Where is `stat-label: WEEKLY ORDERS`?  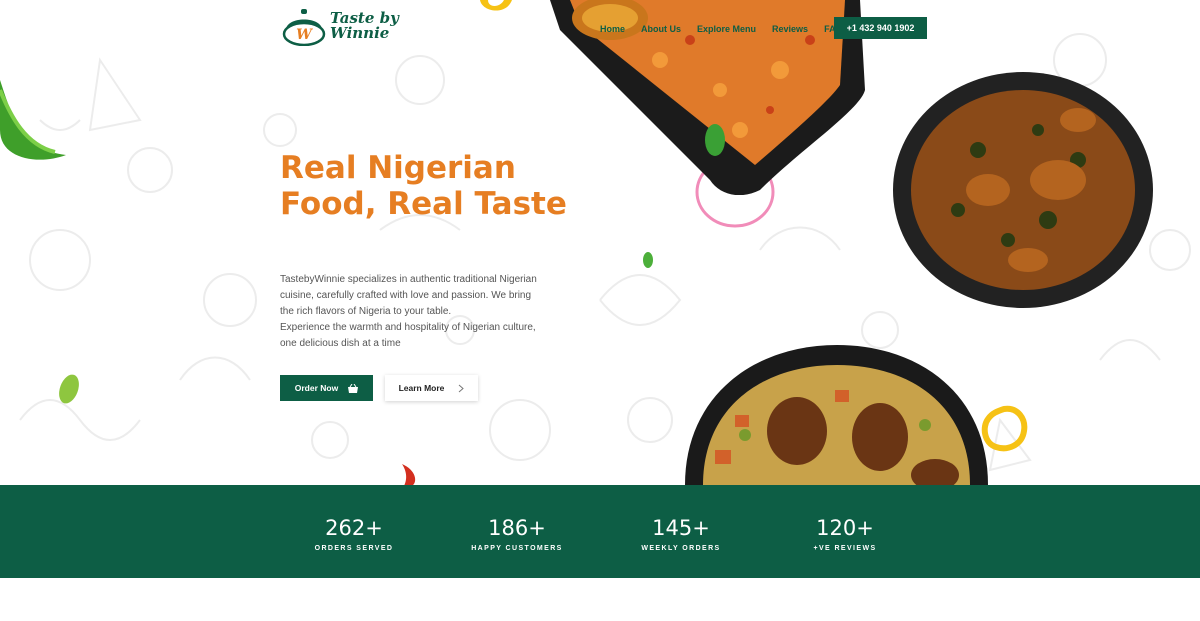
stat-label: WEEKLY ORDERS is located at coordinates (681, 548).